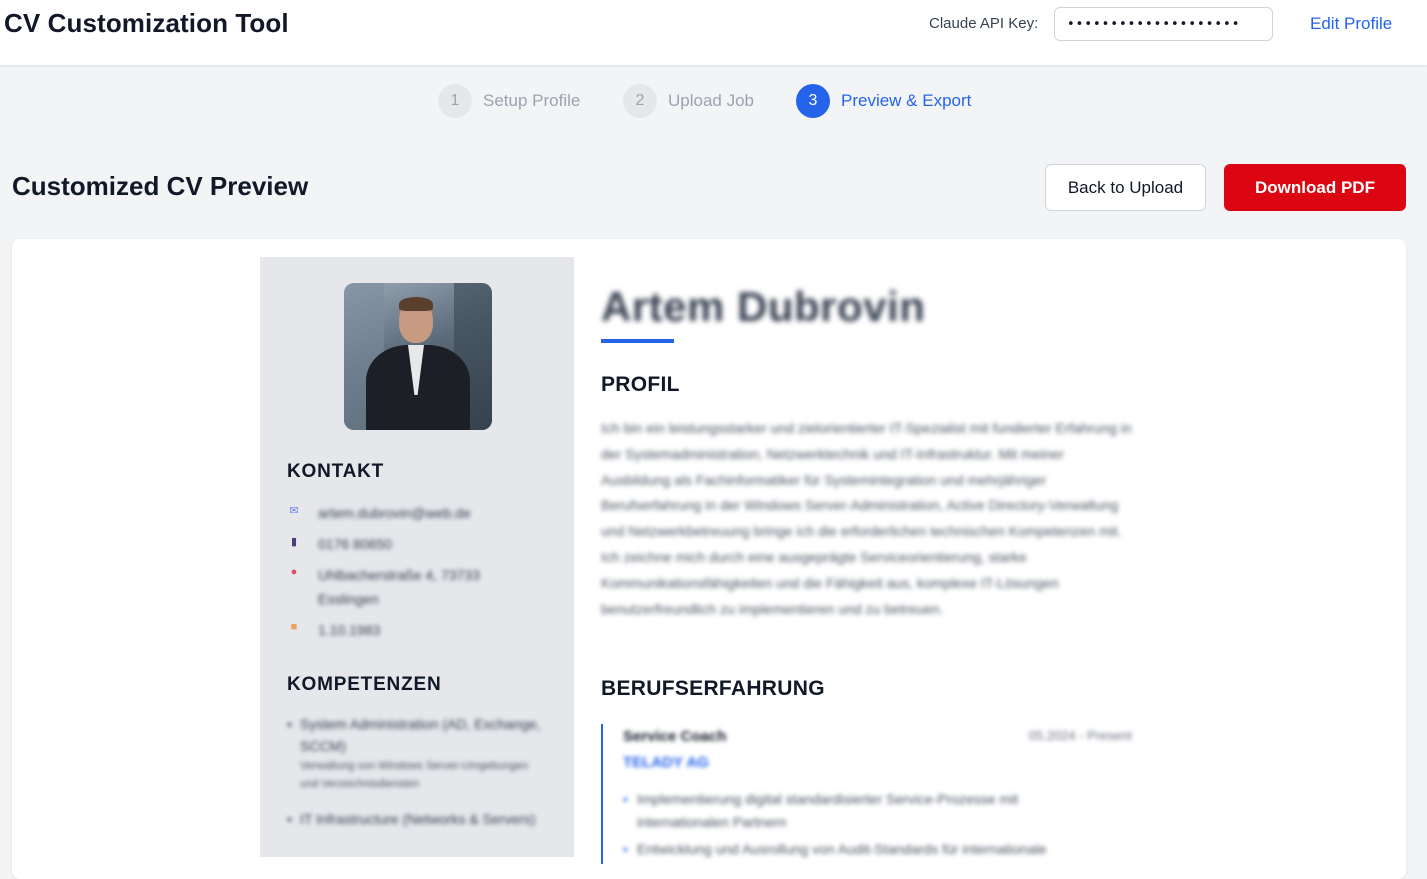  I want to click on location-icon: ●, so click(294, 572).